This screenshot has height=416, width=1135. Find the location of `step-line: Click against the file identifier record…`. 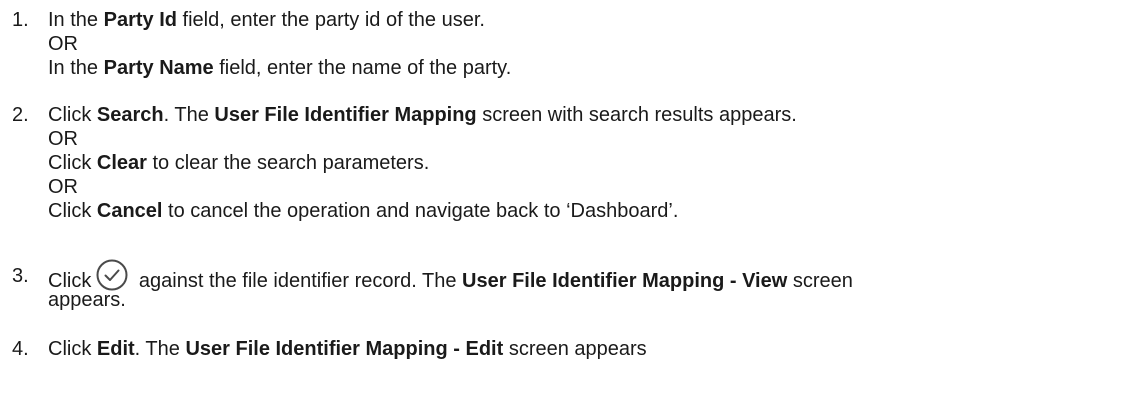

step-line: Click against the file identifier record… is located at coordinates (589, 275).